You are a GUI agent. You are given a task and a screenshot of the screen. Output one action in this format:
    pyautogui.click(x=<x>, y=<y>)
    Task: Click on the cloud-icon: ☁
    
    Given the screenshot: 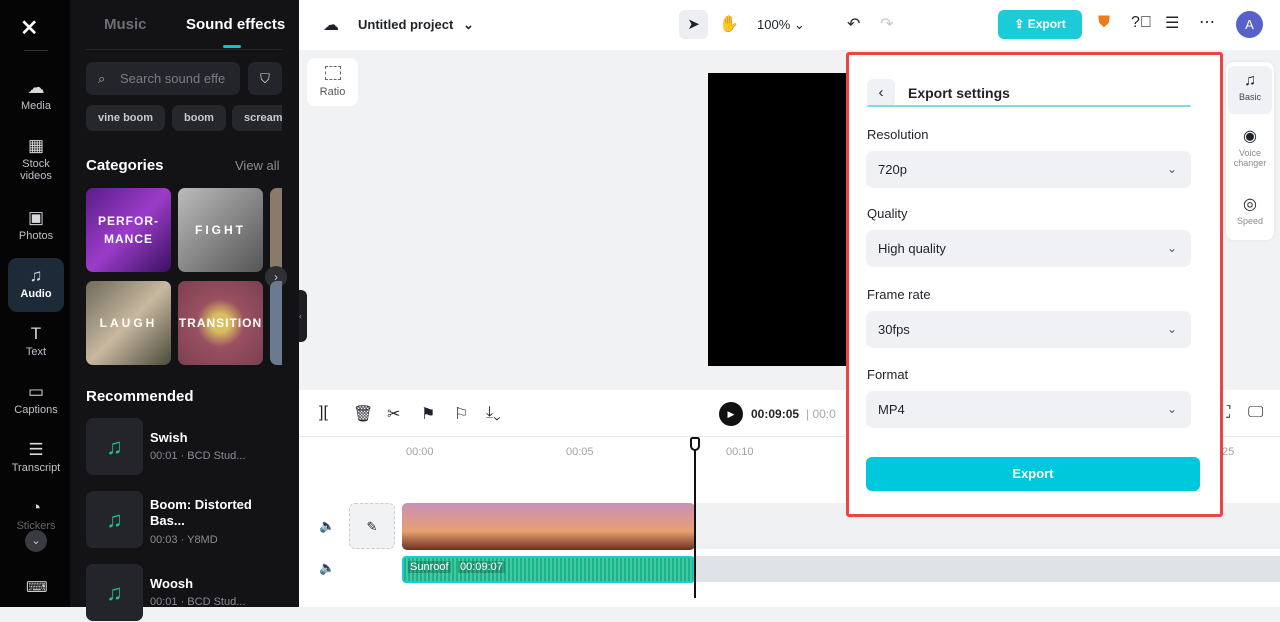 What is the action you would take?
    pyautogui.click(x=331, y=25)
    